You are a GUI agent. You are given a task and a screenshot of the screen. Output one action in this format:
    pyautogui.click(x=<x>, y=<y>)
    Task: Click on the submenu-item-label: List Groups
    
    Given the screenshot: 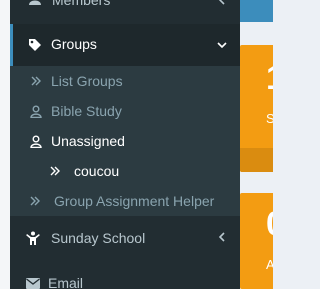 What is the action you would take?
    pyautogui.click(x=87, y=81)
    